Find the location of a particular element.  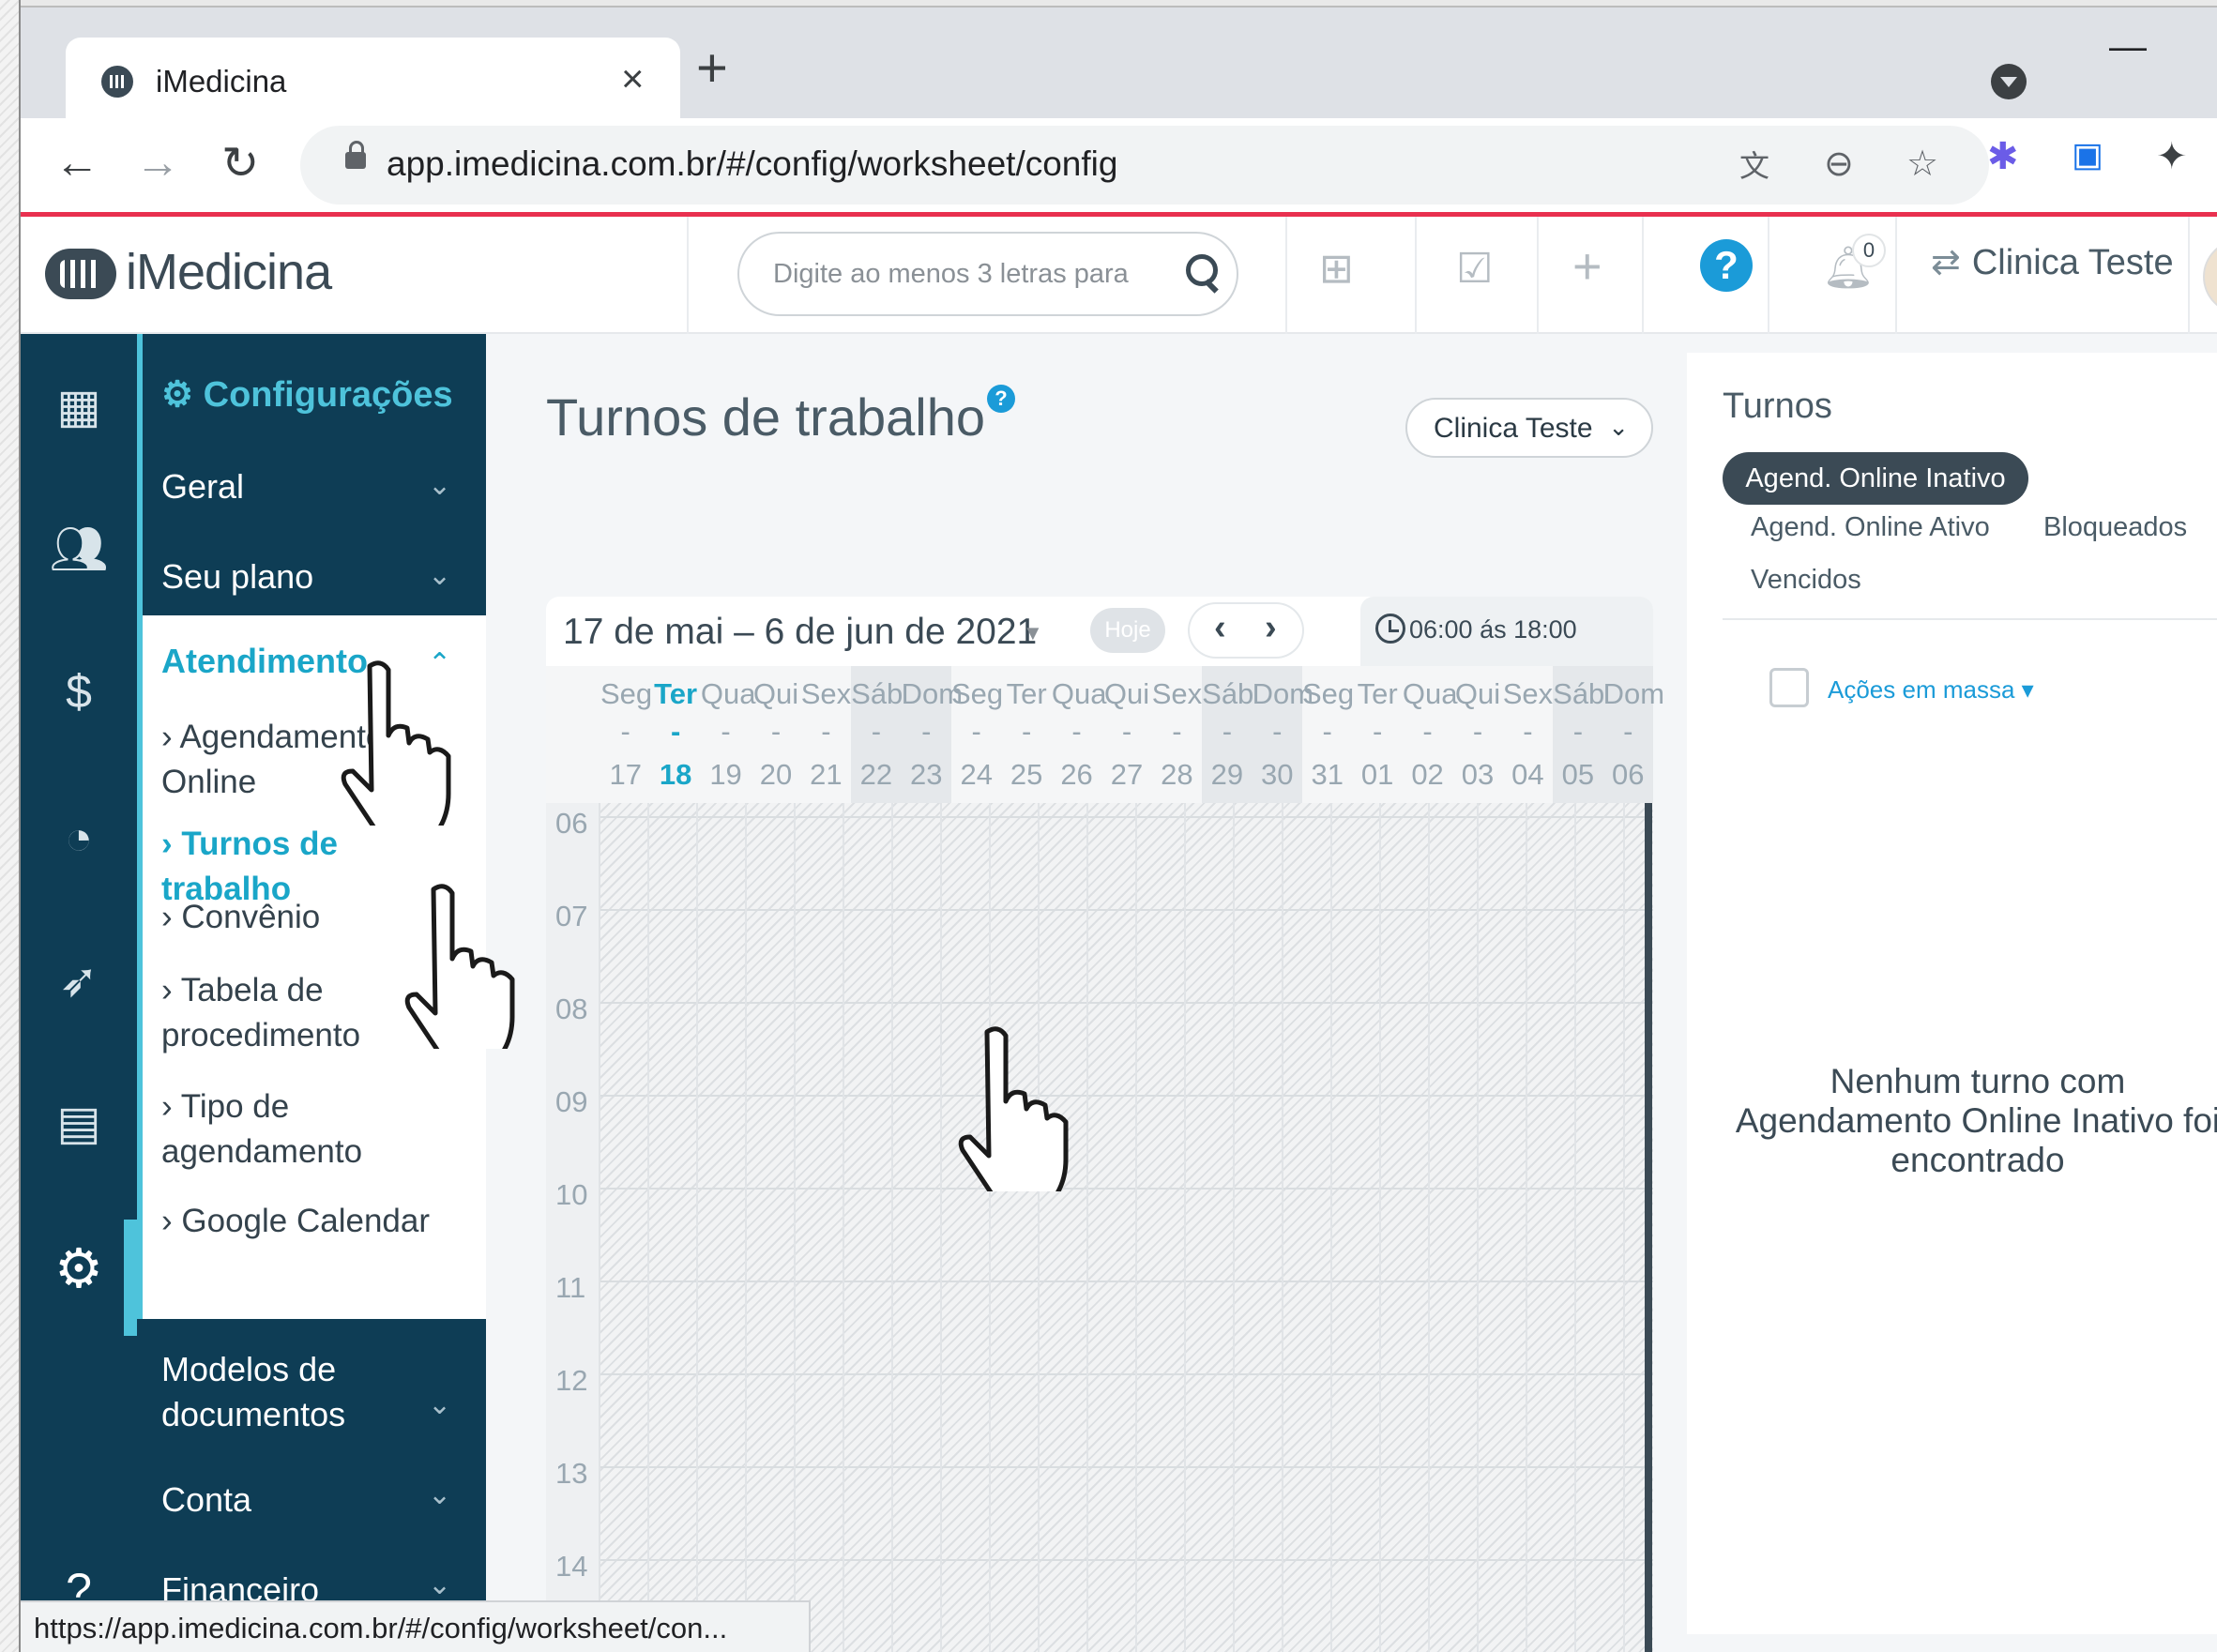

gear-icon: ⚙ is located at coordinates (182, 395).